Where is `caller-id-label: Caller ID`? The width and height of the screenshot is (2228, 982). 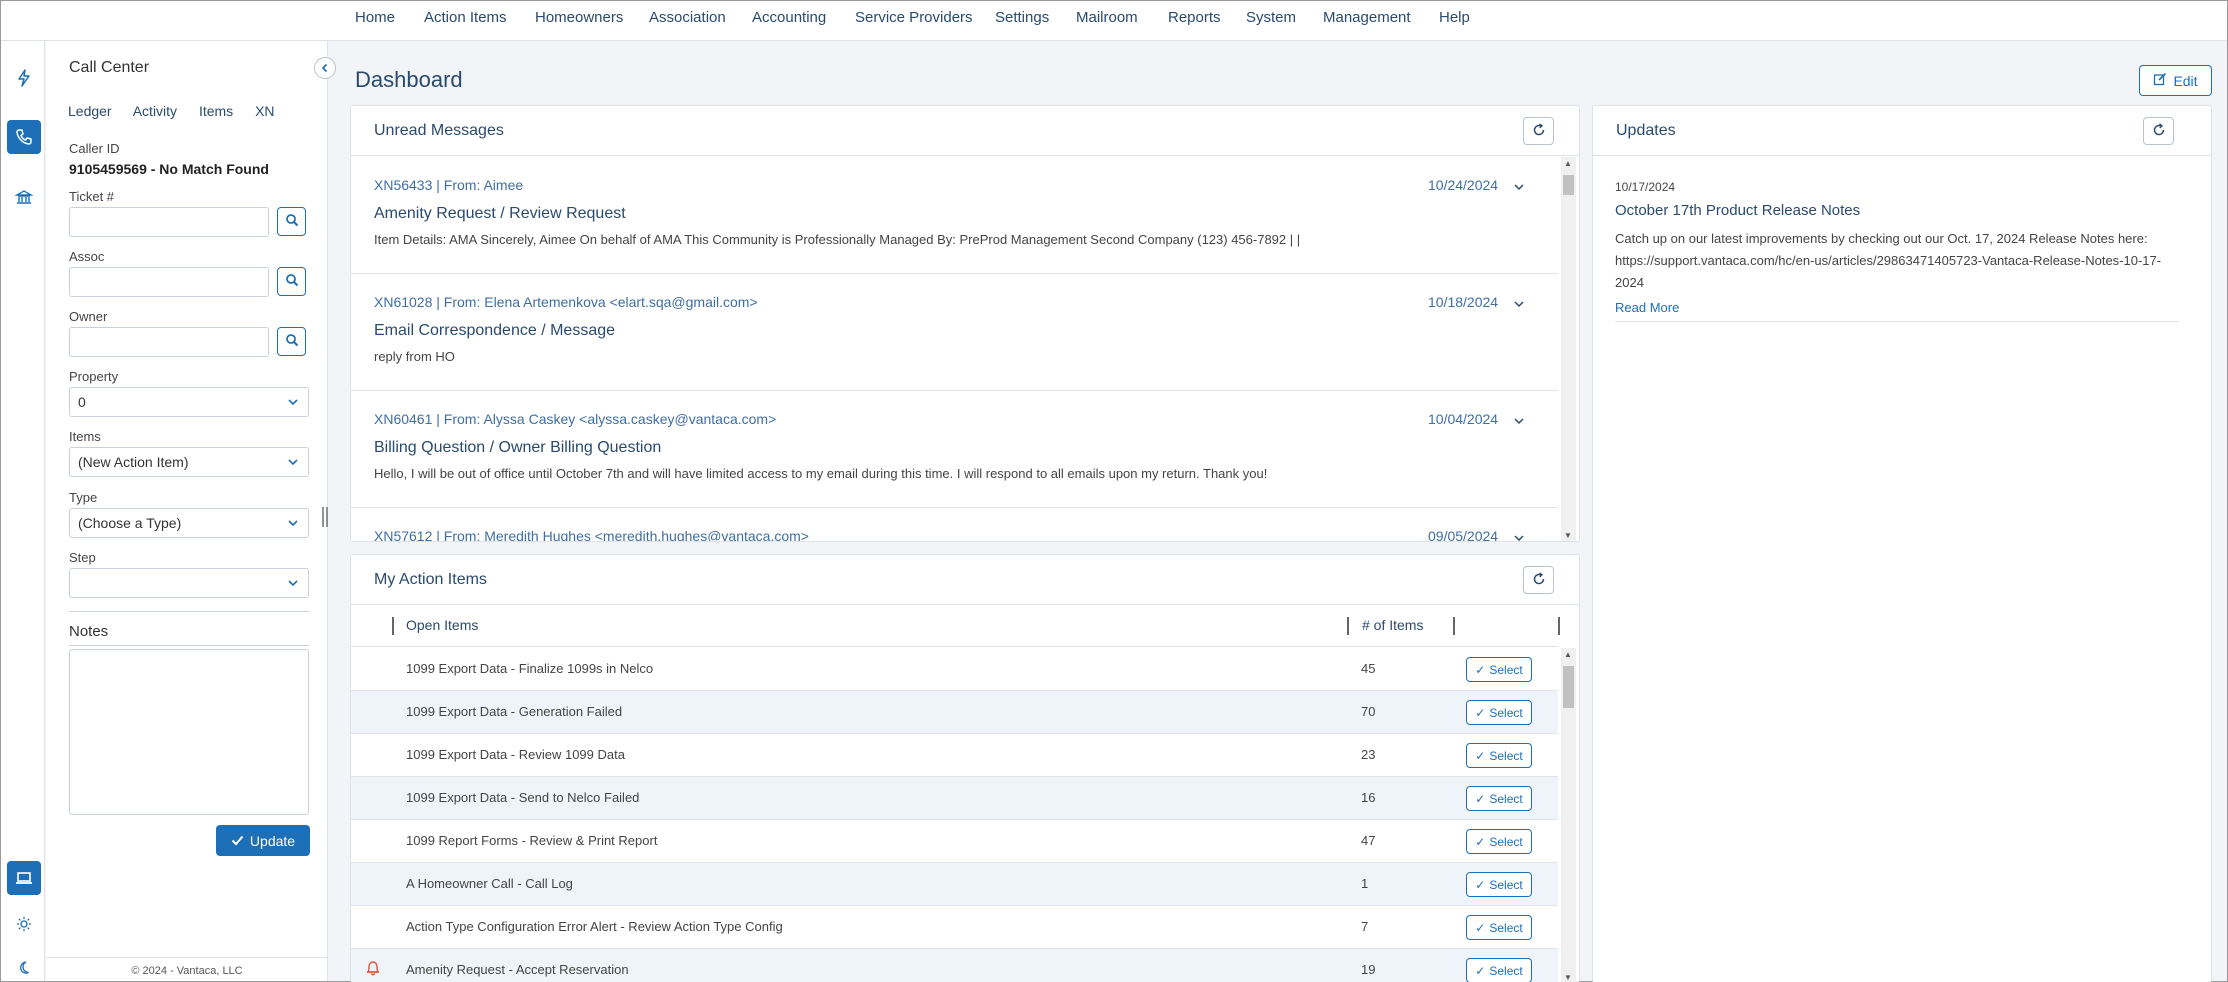
caller-id-label: Caller ID is located at coordinates (94, 148).